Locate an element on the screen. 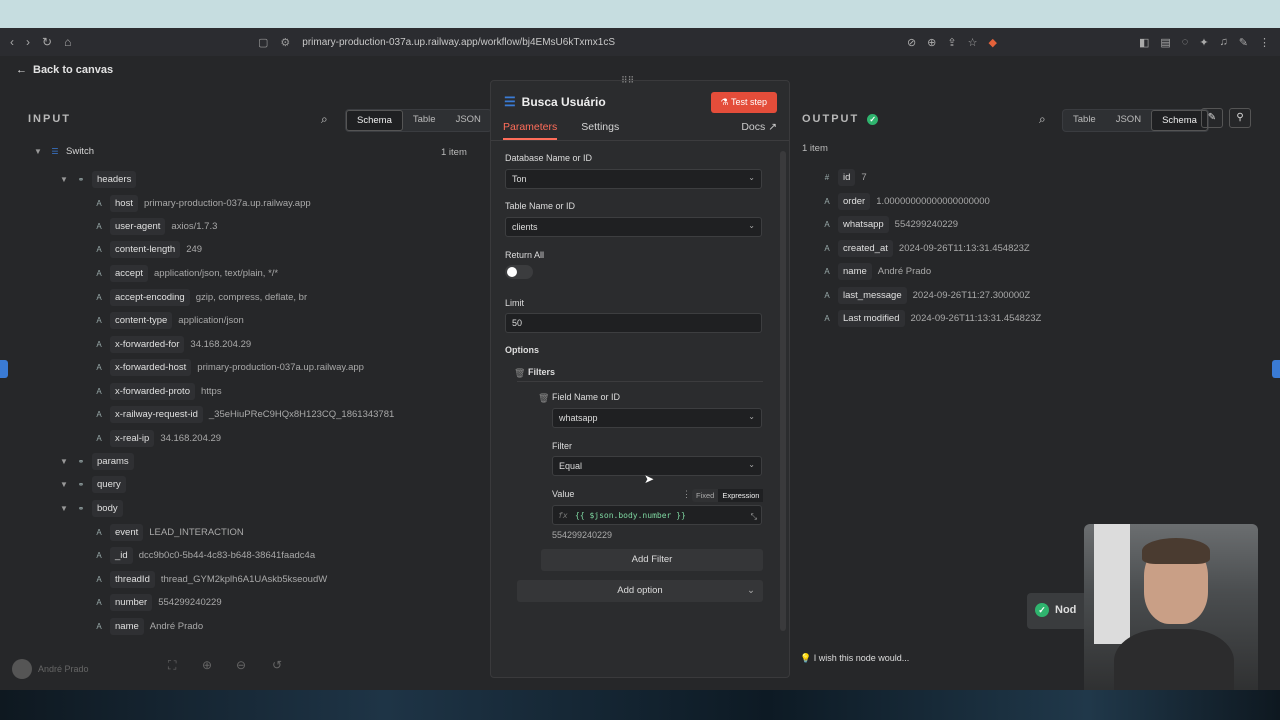 Image resolution: width=1280 pixels, height=720 pixels. drag-handle-icon: ⠿⠿ is located at coordinates (627, 80).